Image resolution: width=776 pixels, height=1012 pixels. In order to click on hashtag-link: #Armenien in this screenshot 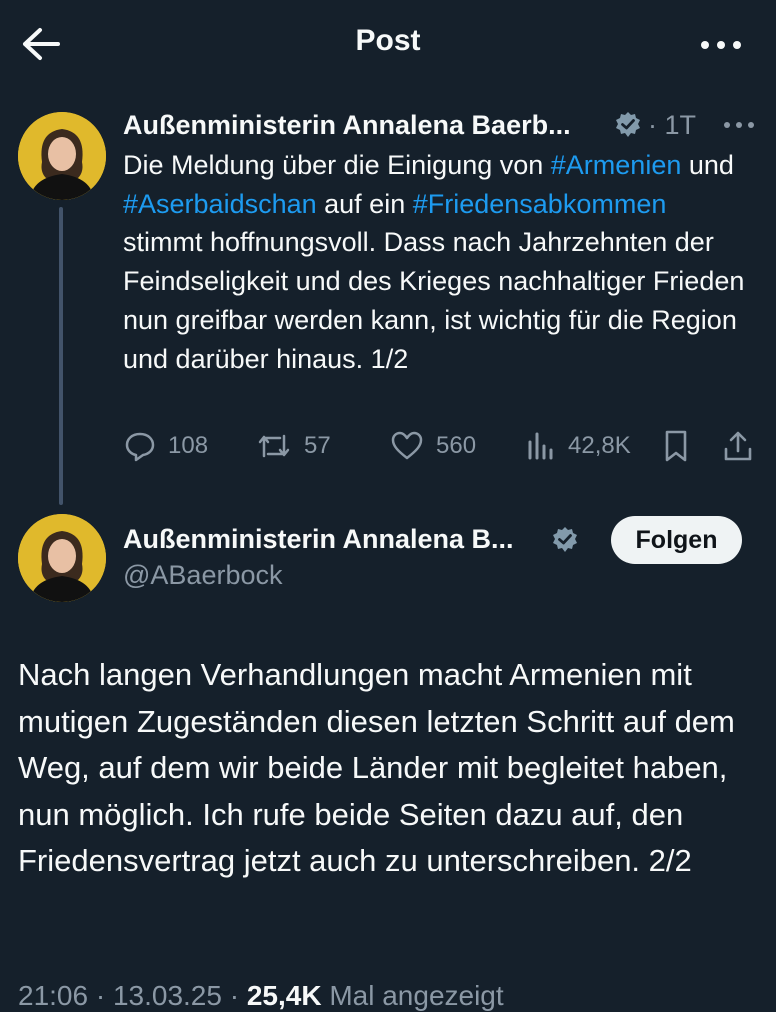, I will do `click(616, 165)`.